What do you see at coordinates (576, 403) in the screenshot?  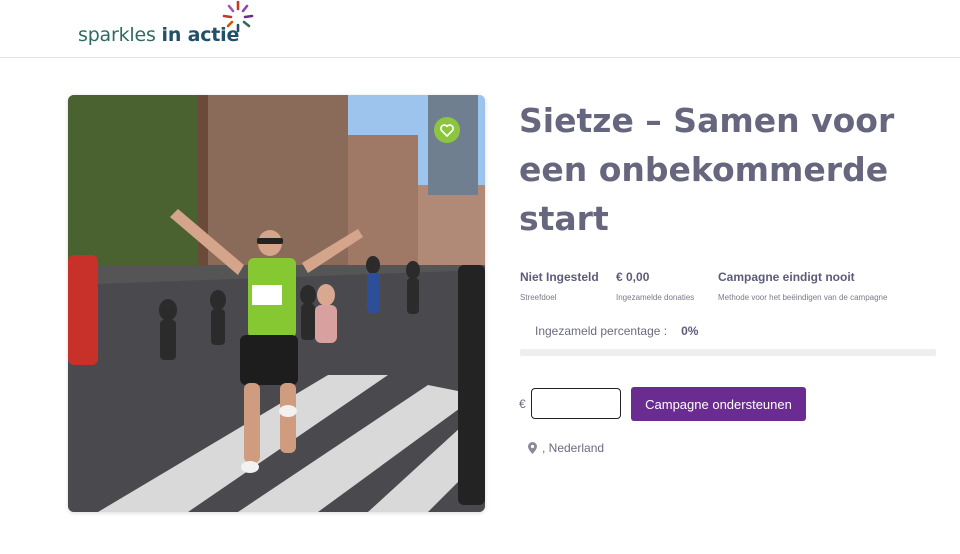 I see `amount-input` at bounding box center [576, 403].